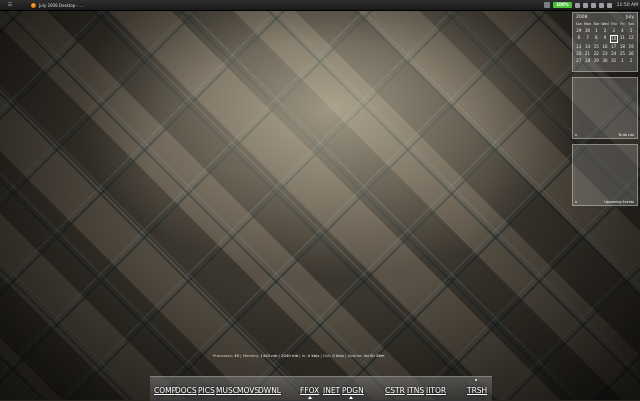 This screenshot has height=401, width=640. I want to click on network-icon, so click(593, 5).